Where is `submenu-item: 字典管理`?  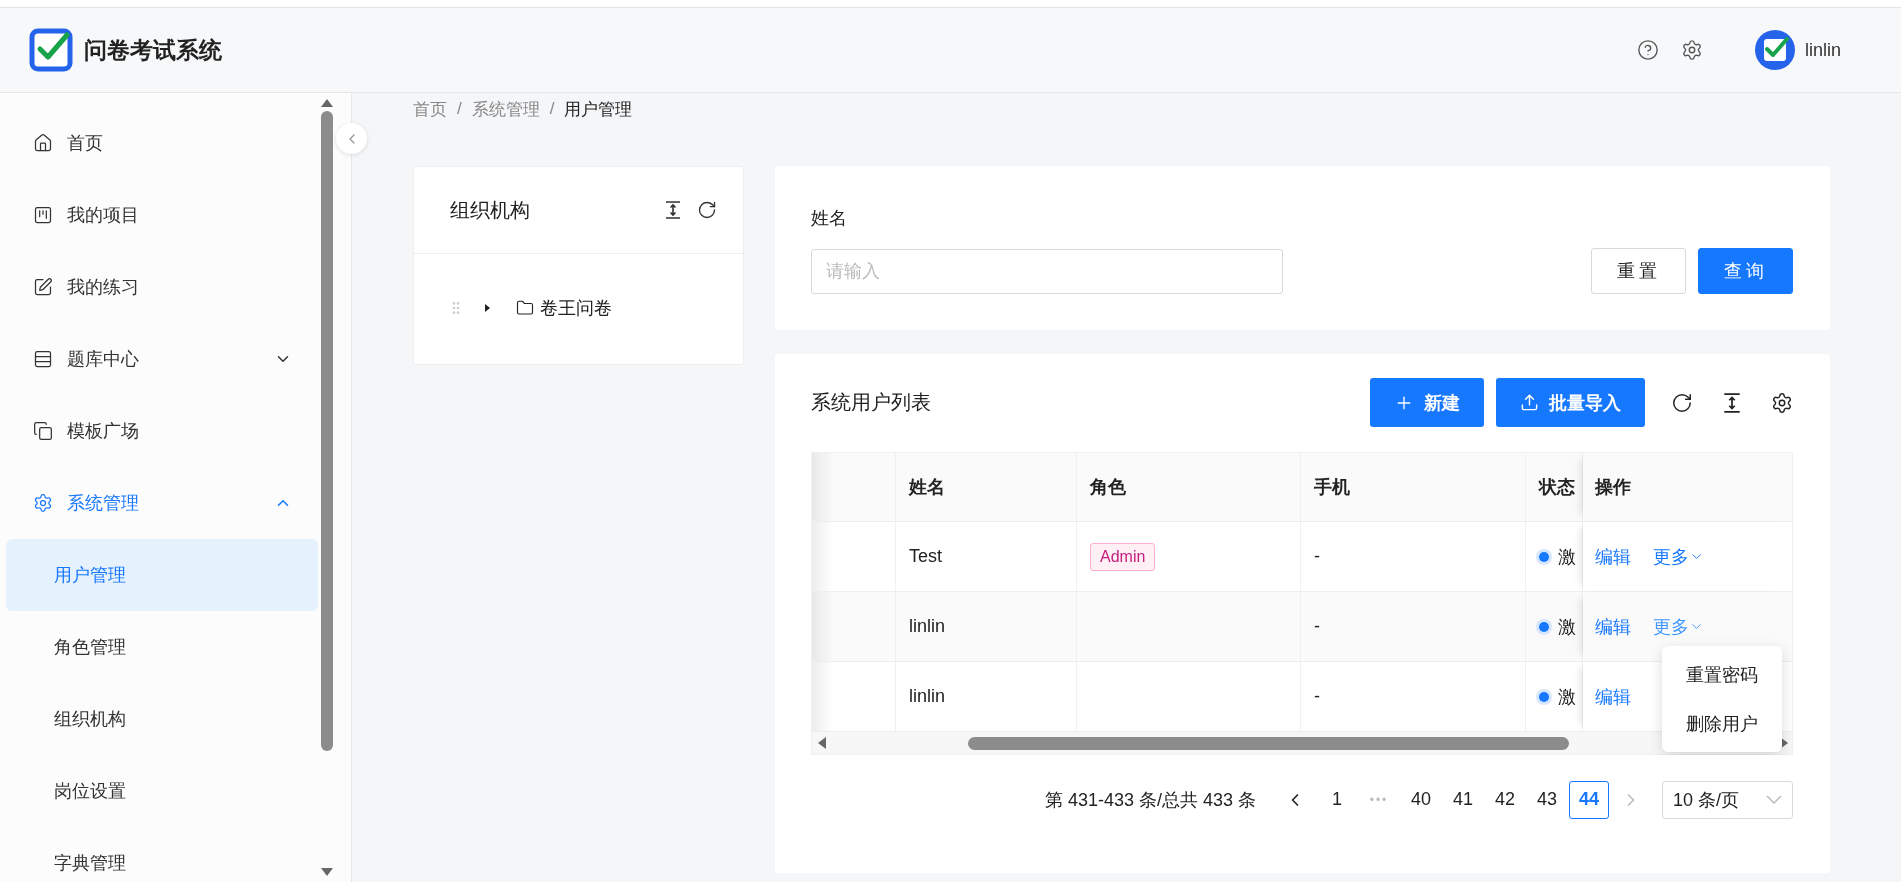
submenu-item: 字典管理 is located at coordinates (162, 854).